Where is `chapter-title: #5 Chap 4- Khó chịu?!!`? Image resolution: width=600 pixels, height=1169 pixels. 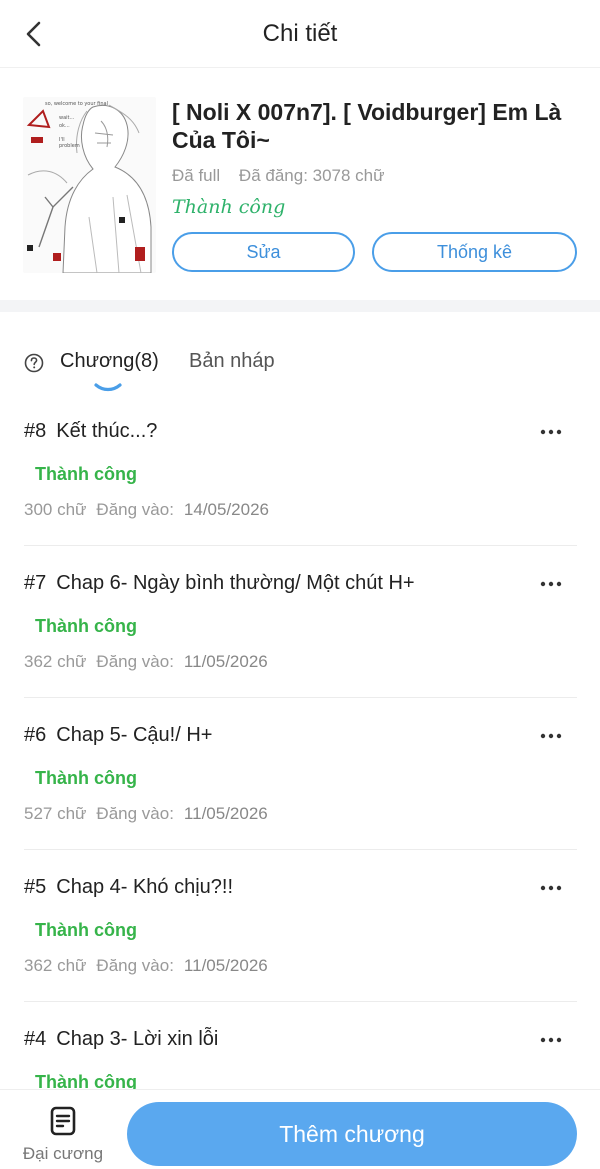
chapter-title: #5 Chap 4- Khó chịu?!! is located at coordinates (128, 887).